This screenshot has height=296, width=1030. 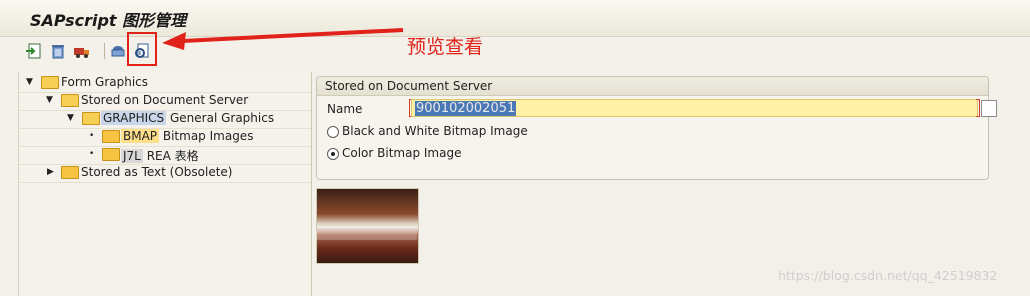 I want to click on radio-bw, so click(x=333, y=132).